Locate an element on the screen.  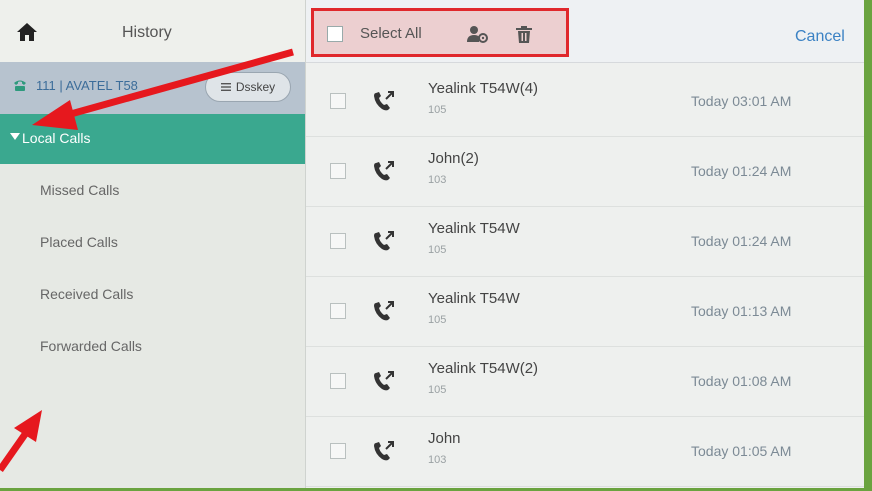
annotation-arrow-line is located at coordinates (176, 84).